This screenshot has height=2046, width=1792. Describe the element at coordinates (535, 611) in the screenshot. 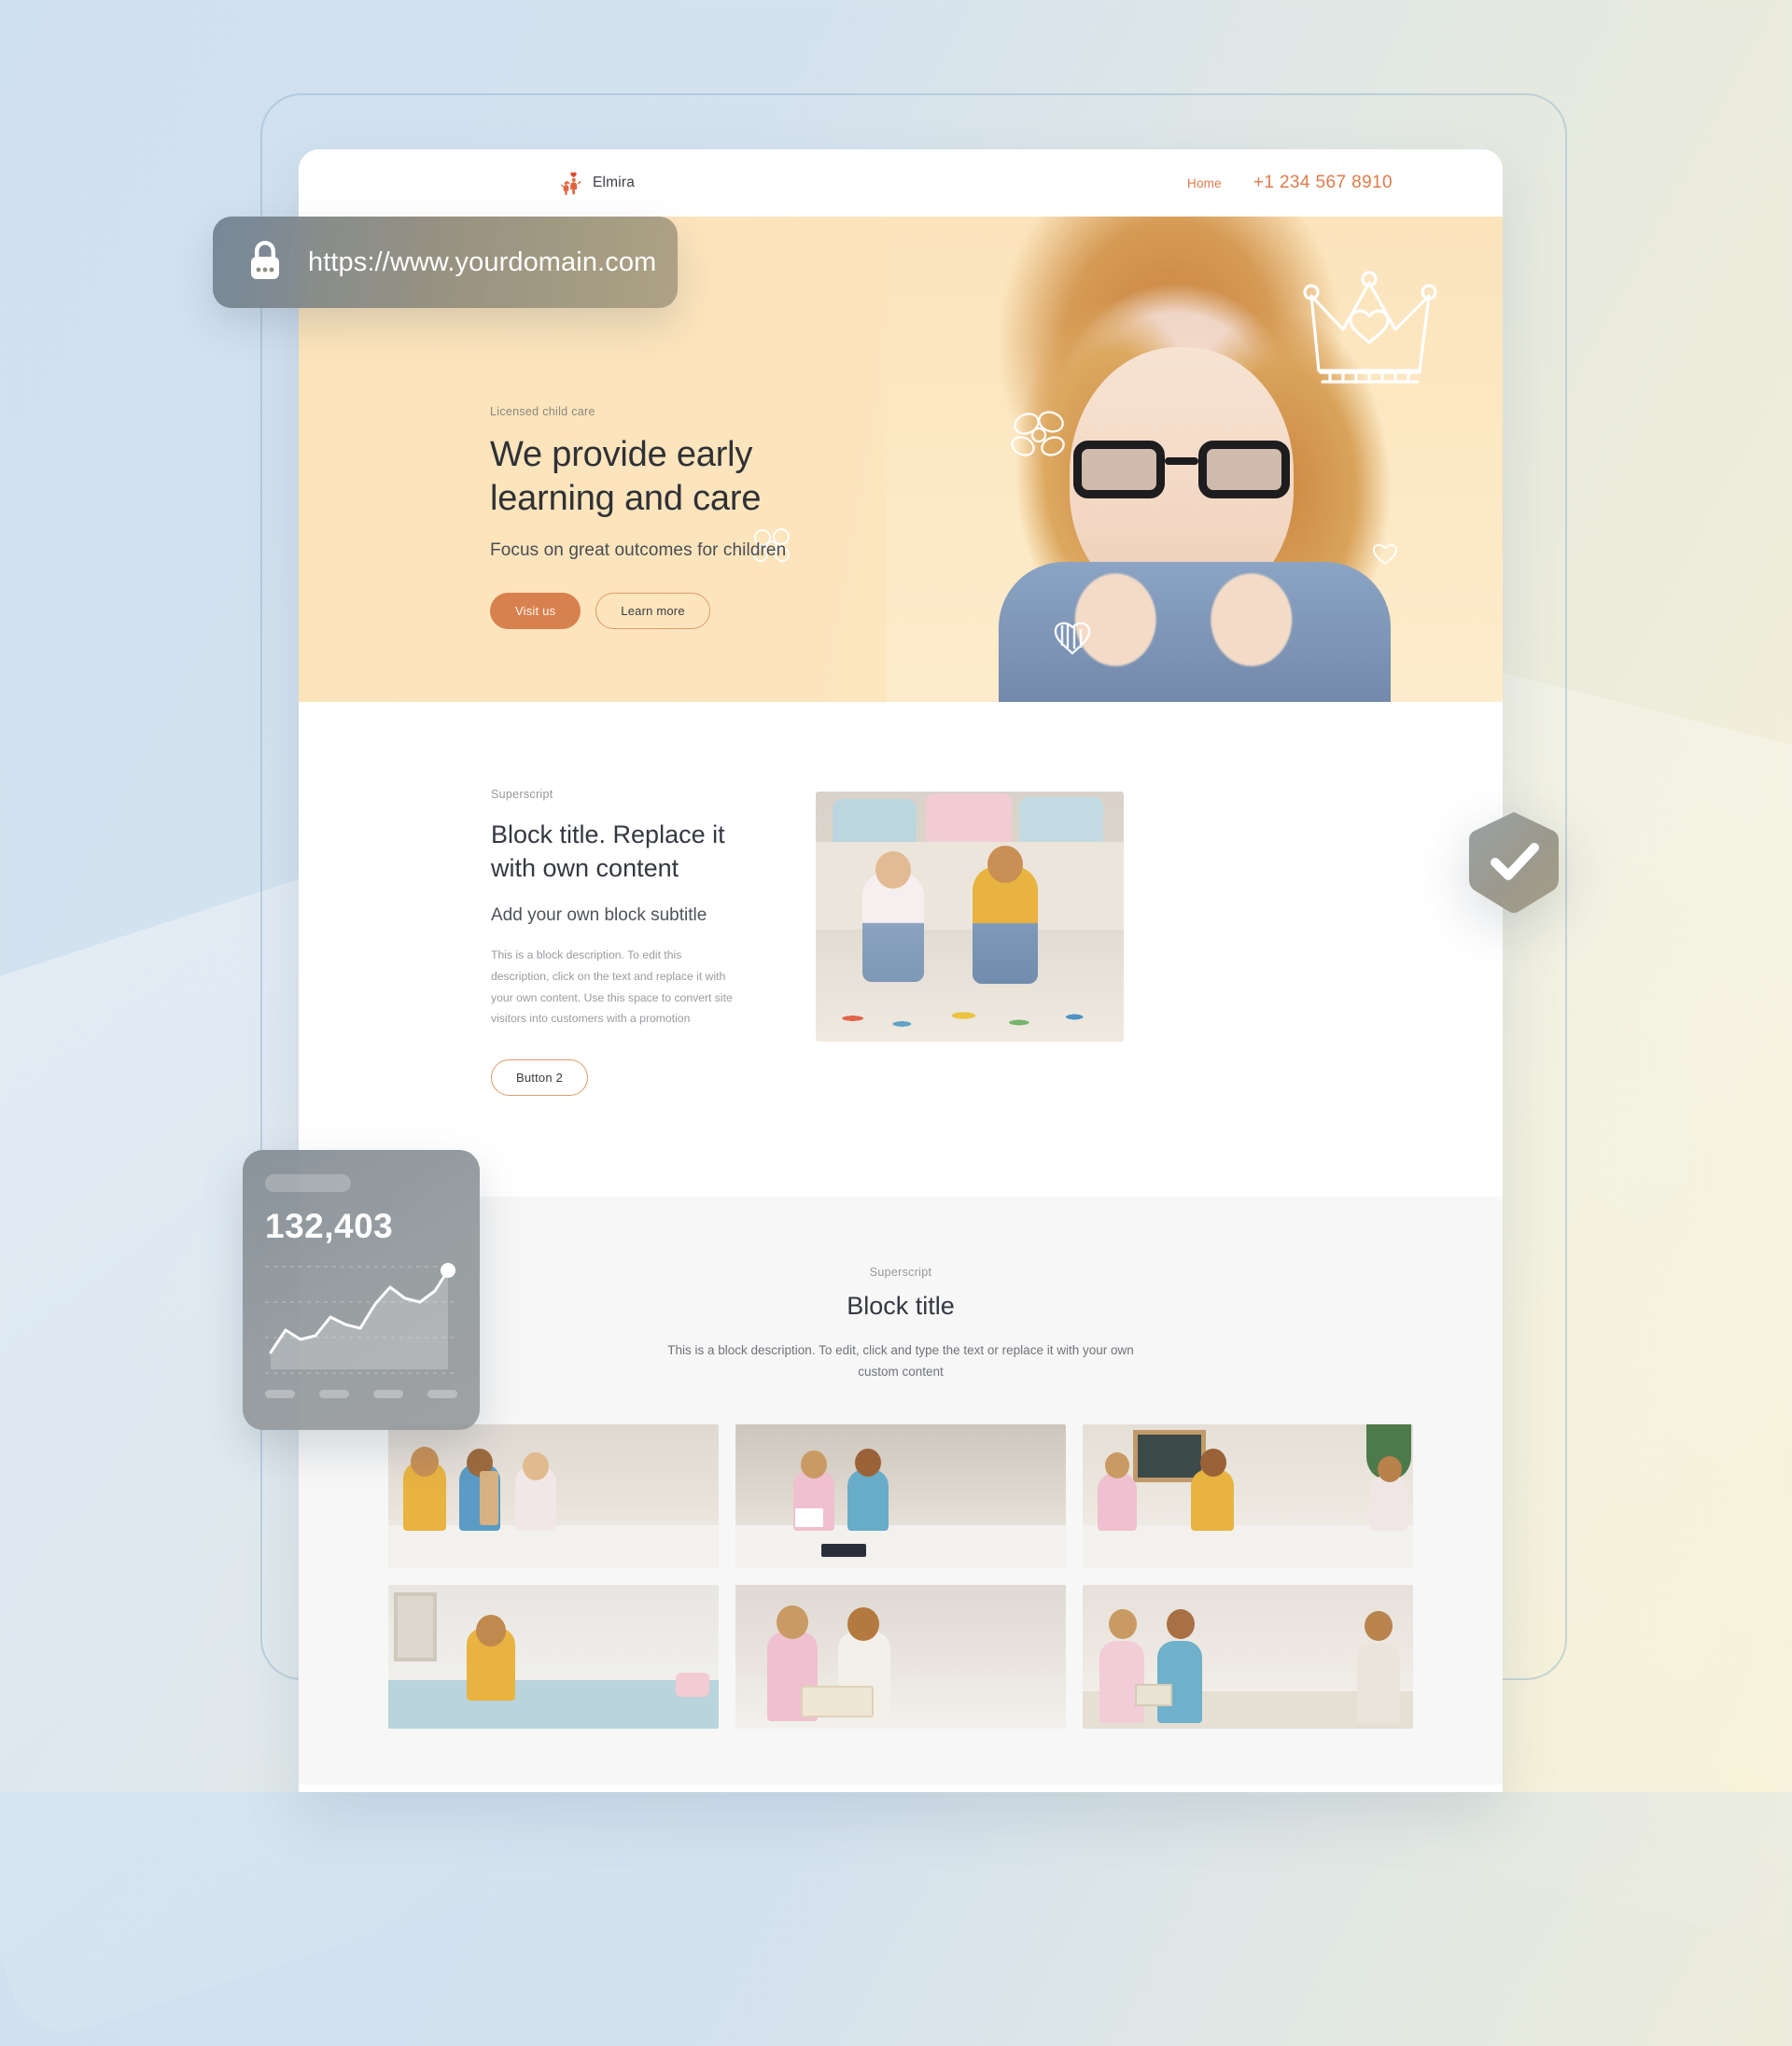

I see `visit-us-button: Visit us` at that location.